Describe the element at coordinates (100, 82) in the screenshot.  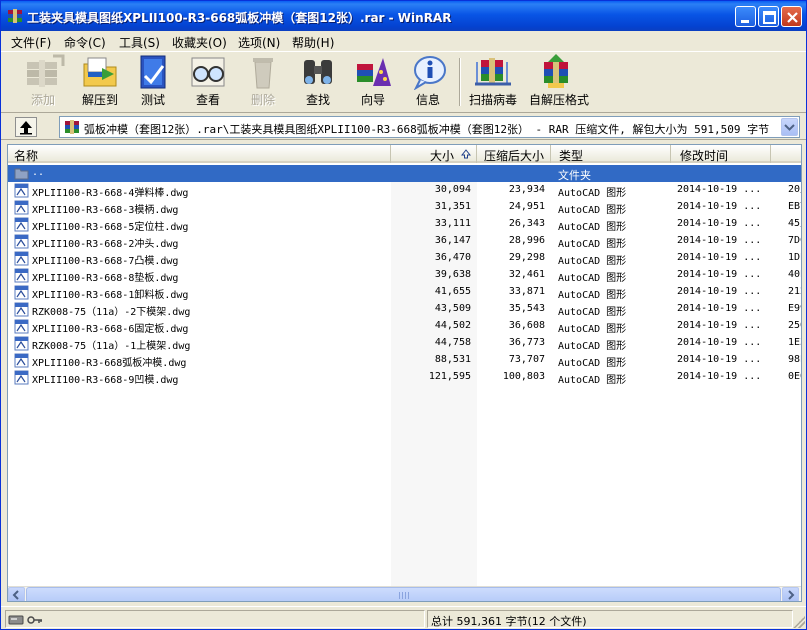
I see `extract-to-button: 解压到` at that location.